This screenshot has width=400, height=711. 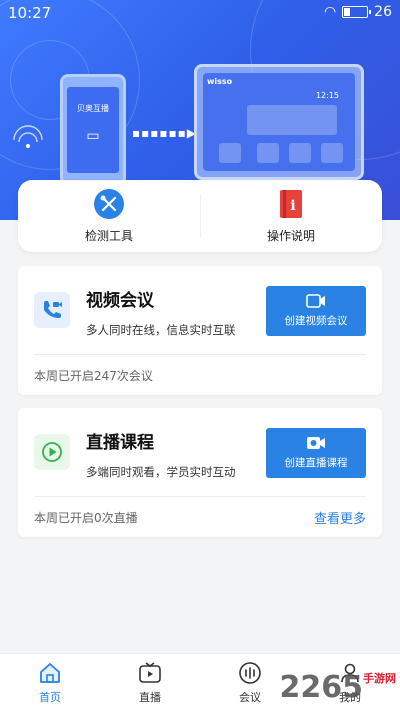 I want to click on create-meeting-label: 创建视频会议, so click(x=316, y=321).